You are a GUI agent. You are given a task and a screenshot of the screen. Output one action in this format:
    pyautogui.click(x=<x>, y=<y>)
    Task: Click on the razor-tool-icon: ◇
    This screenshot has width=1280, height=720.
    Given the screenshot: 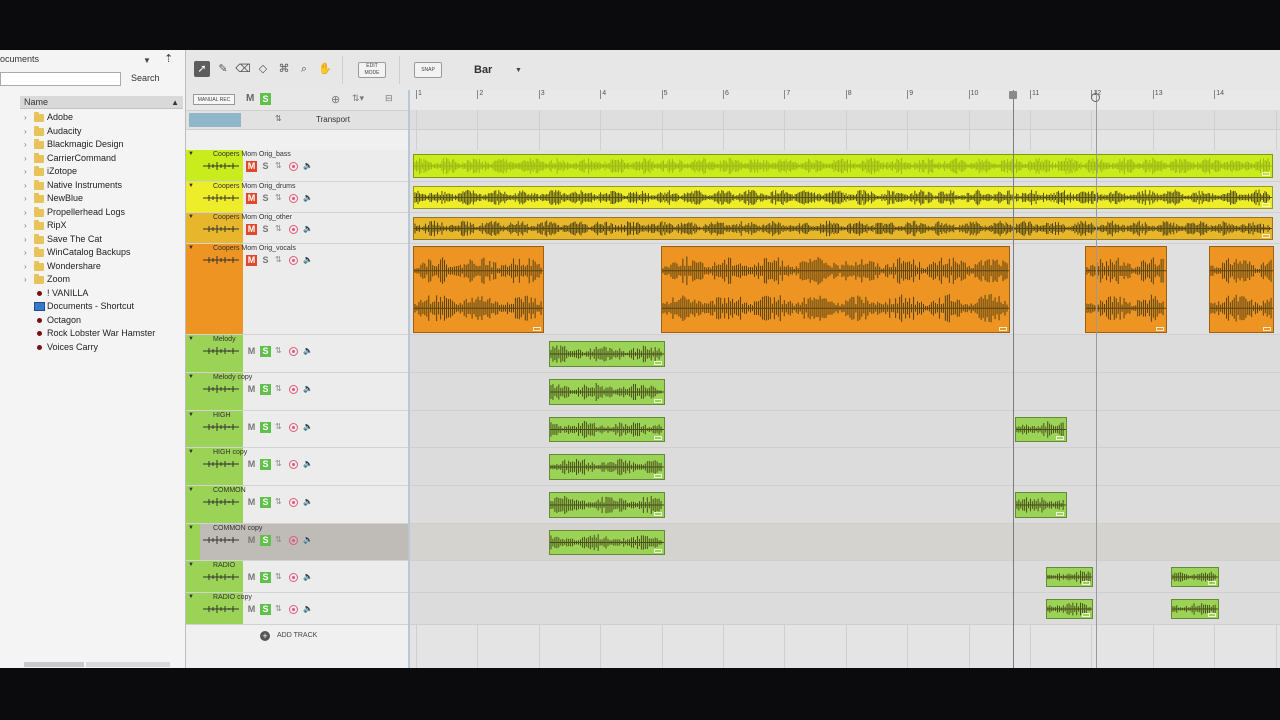 What is the action you would take?
    pyautogui.click(x=263, y=69)
    